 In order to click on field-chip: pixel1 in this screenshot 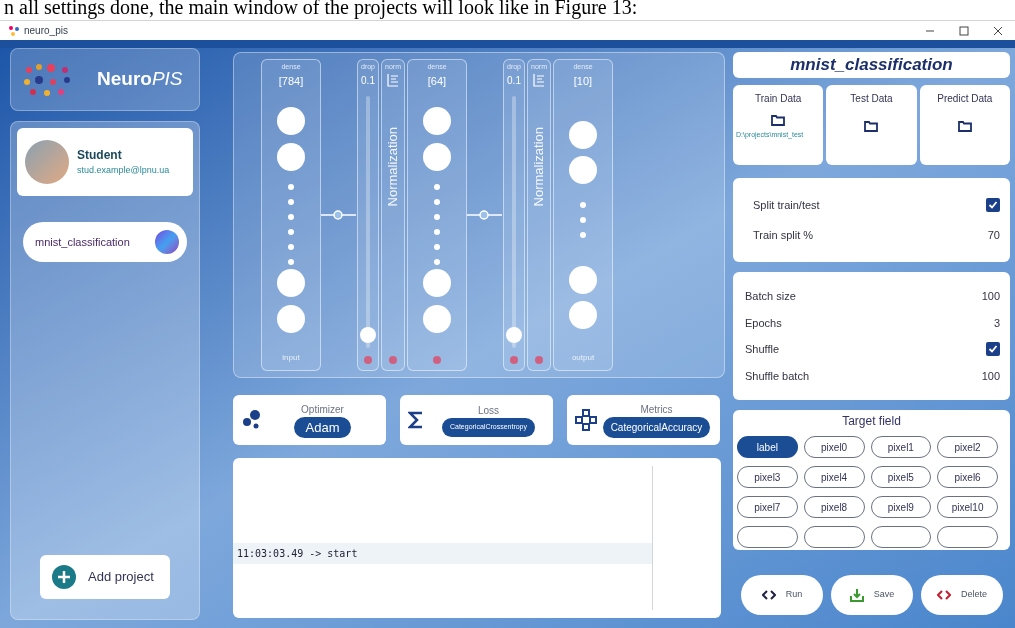, I will do `click(901, 447)`.